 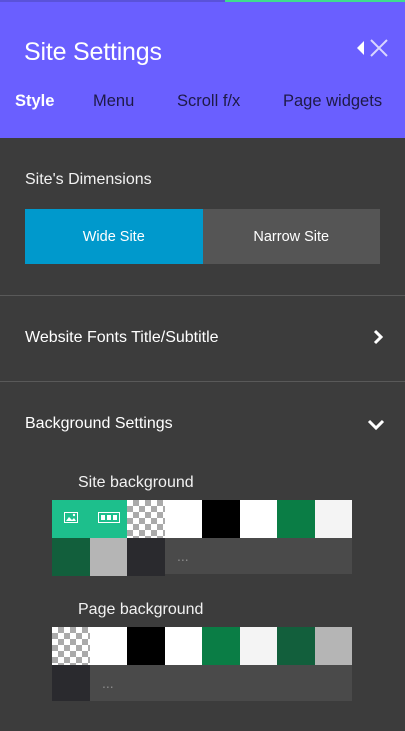 What do you see at coordinates (202, 425) in the screenshot?
I see `background-settings-section: Background Settings` at bounding box center [202, 425].